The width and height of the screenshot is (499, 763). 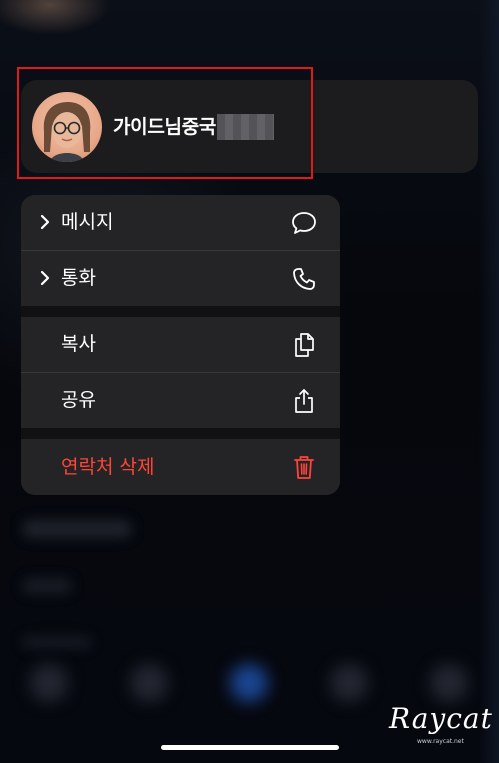 What do you see at coordinates (440, 741) in the screenshot?
I see `watermark-url: www.raycat.net` at bounding box center [440, 741].